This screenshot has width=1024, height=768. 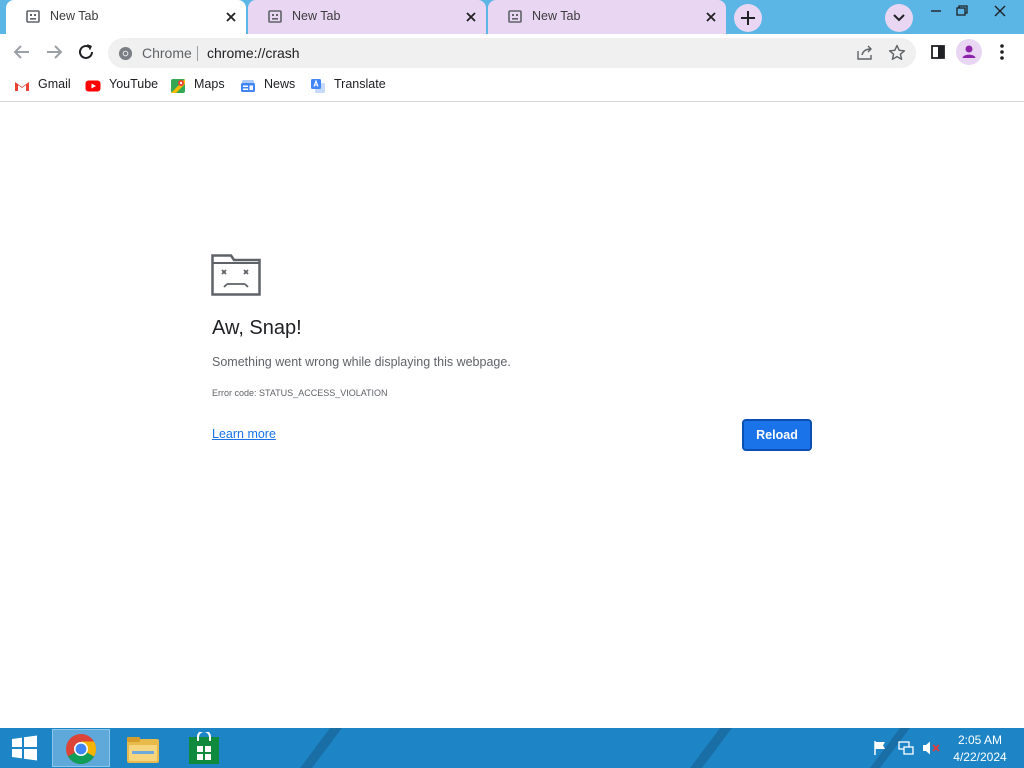 I want to click on plus-icon, so click(x=748, y=18).